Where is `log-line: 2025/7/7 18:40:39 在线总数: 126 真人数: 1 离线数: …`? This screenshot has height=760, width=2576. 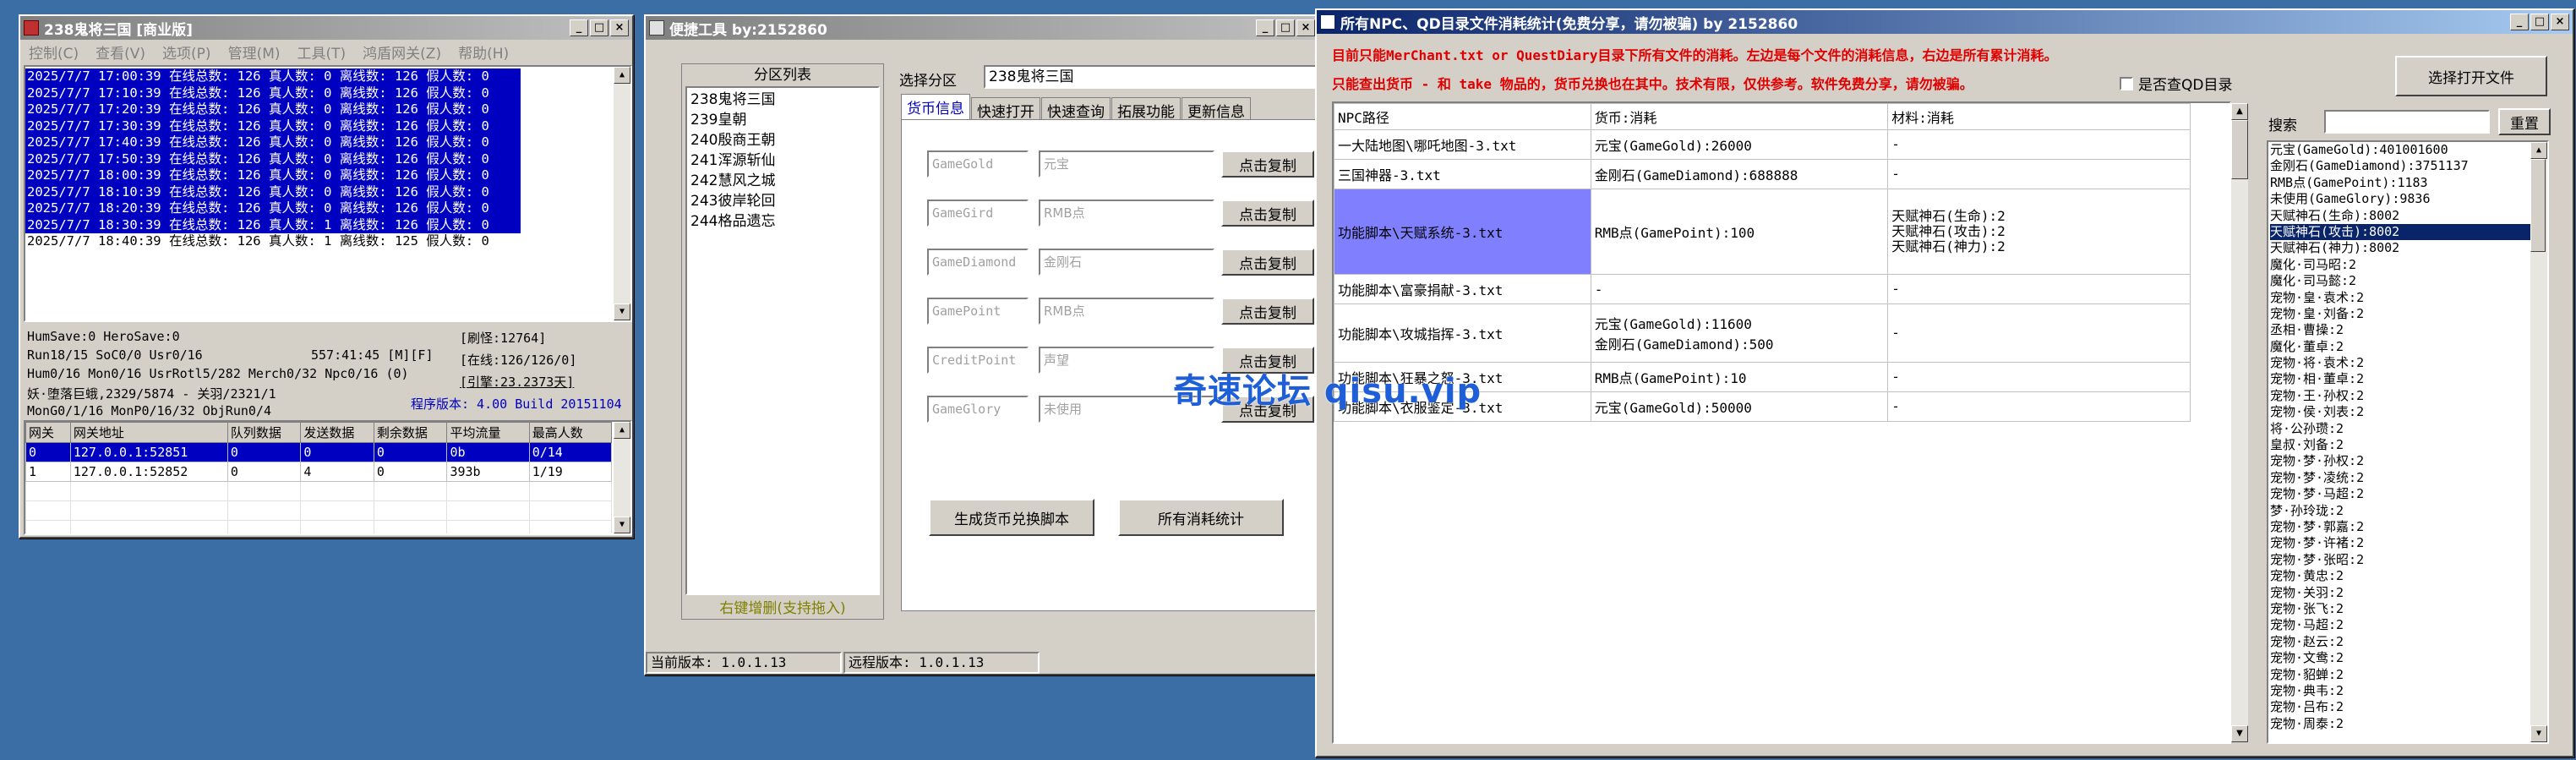
log-line: 2025/7/7 18:40:39 在线总数: 126 真人数: 1 离线数: … is located at coordinates (327, 241).